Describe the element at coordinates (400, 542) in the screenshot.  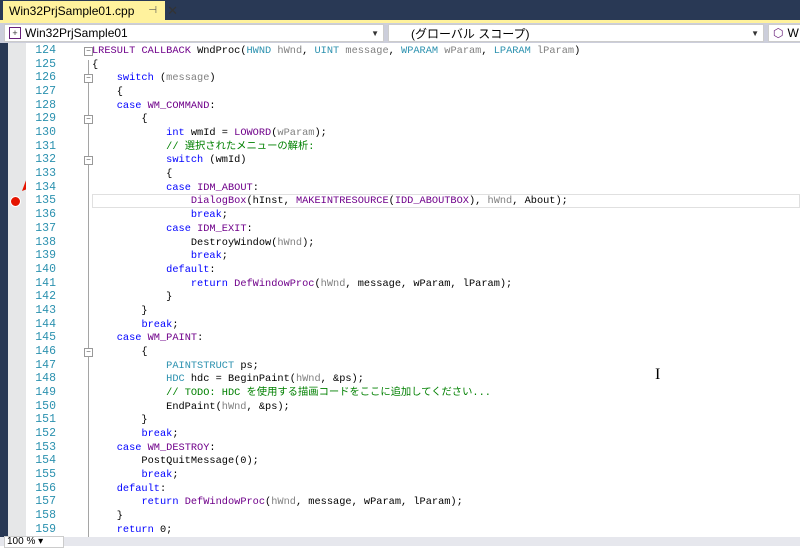
I see `status-bar: 100 % ▾` at that location.